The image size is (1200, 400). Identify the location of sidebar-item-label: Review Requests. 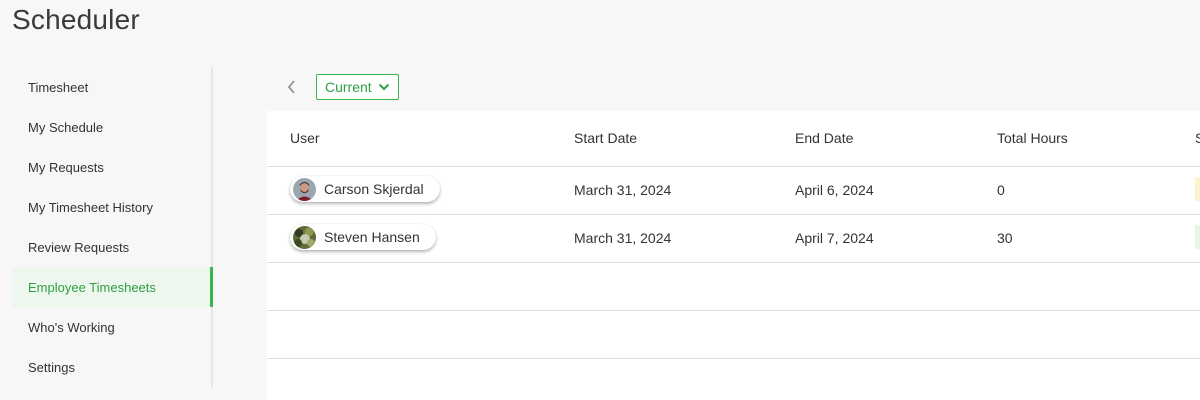
(79, 247).